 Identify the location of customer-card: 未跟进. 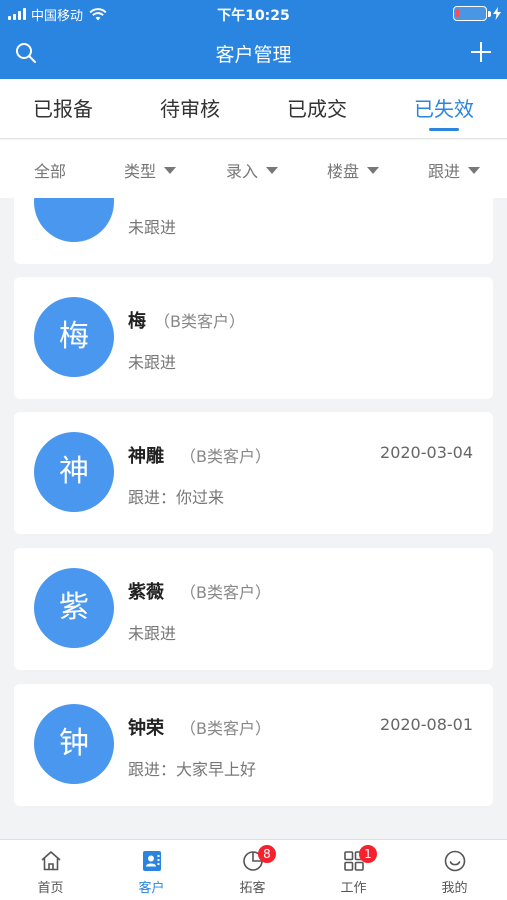
(253, 231).